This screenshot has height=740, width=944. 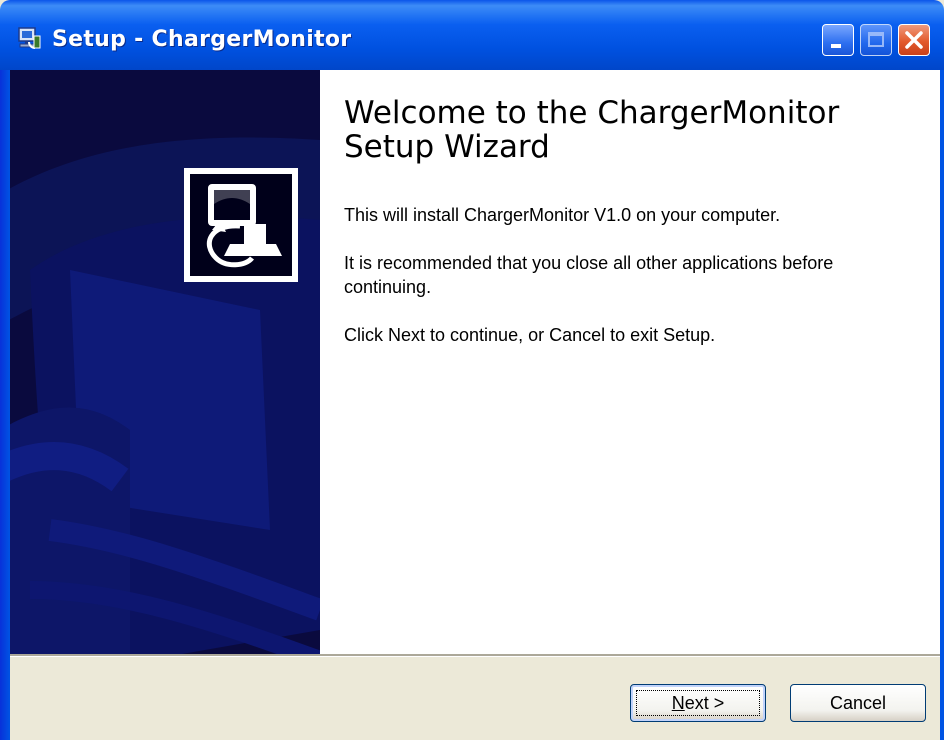 I want to click on installer-logo, so click(x=241, y=225).